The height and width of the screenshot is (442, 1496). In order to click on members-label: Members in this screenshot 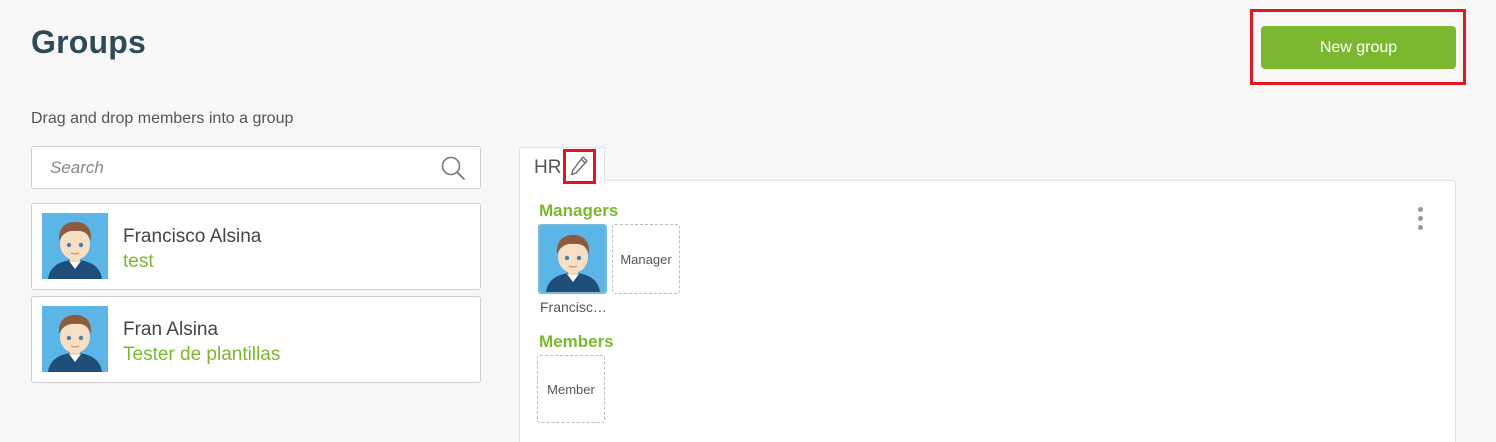, I will do `click(576, 341)`.